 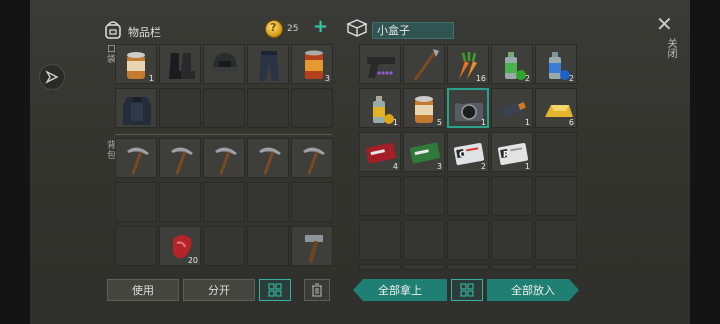 I want to click on container-slot-pistol, so click(x=380, y=64).